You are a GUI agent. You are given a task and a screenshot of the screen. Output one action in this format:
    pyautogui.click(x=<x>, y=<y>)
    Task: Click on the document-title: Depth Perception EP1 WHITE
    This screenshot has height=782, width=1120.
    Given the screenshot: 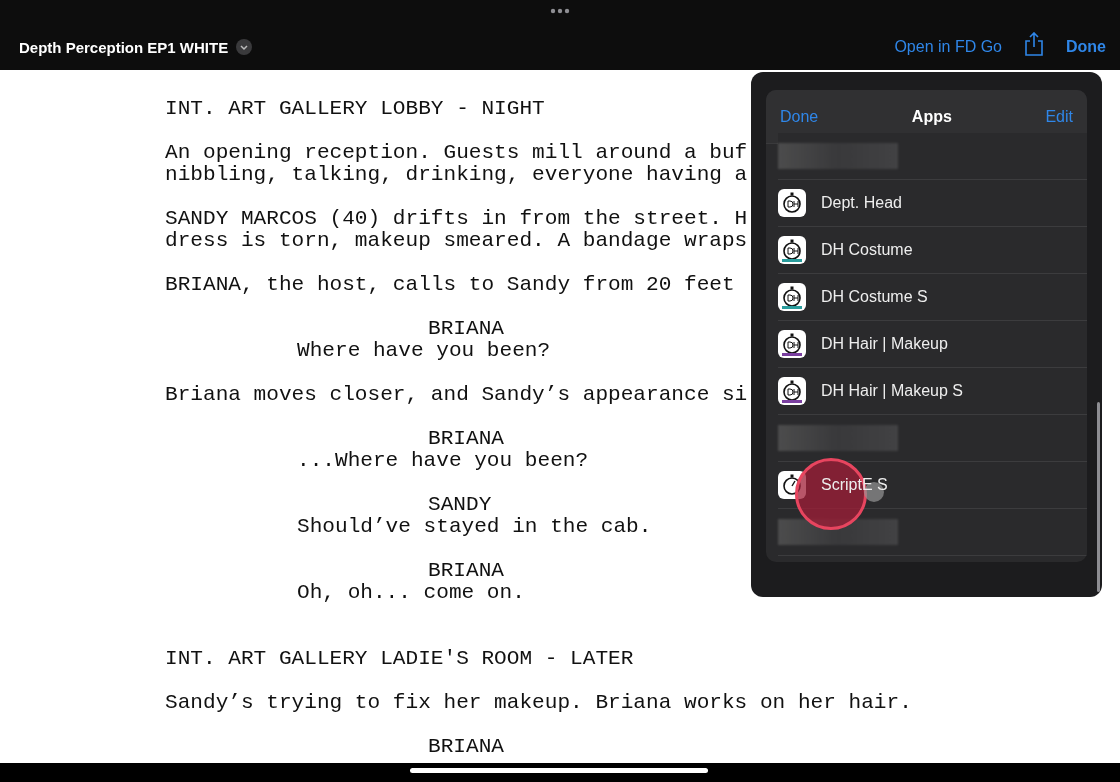 What is the action you would take?
    pyautogui.click(x=124, y=47)
    